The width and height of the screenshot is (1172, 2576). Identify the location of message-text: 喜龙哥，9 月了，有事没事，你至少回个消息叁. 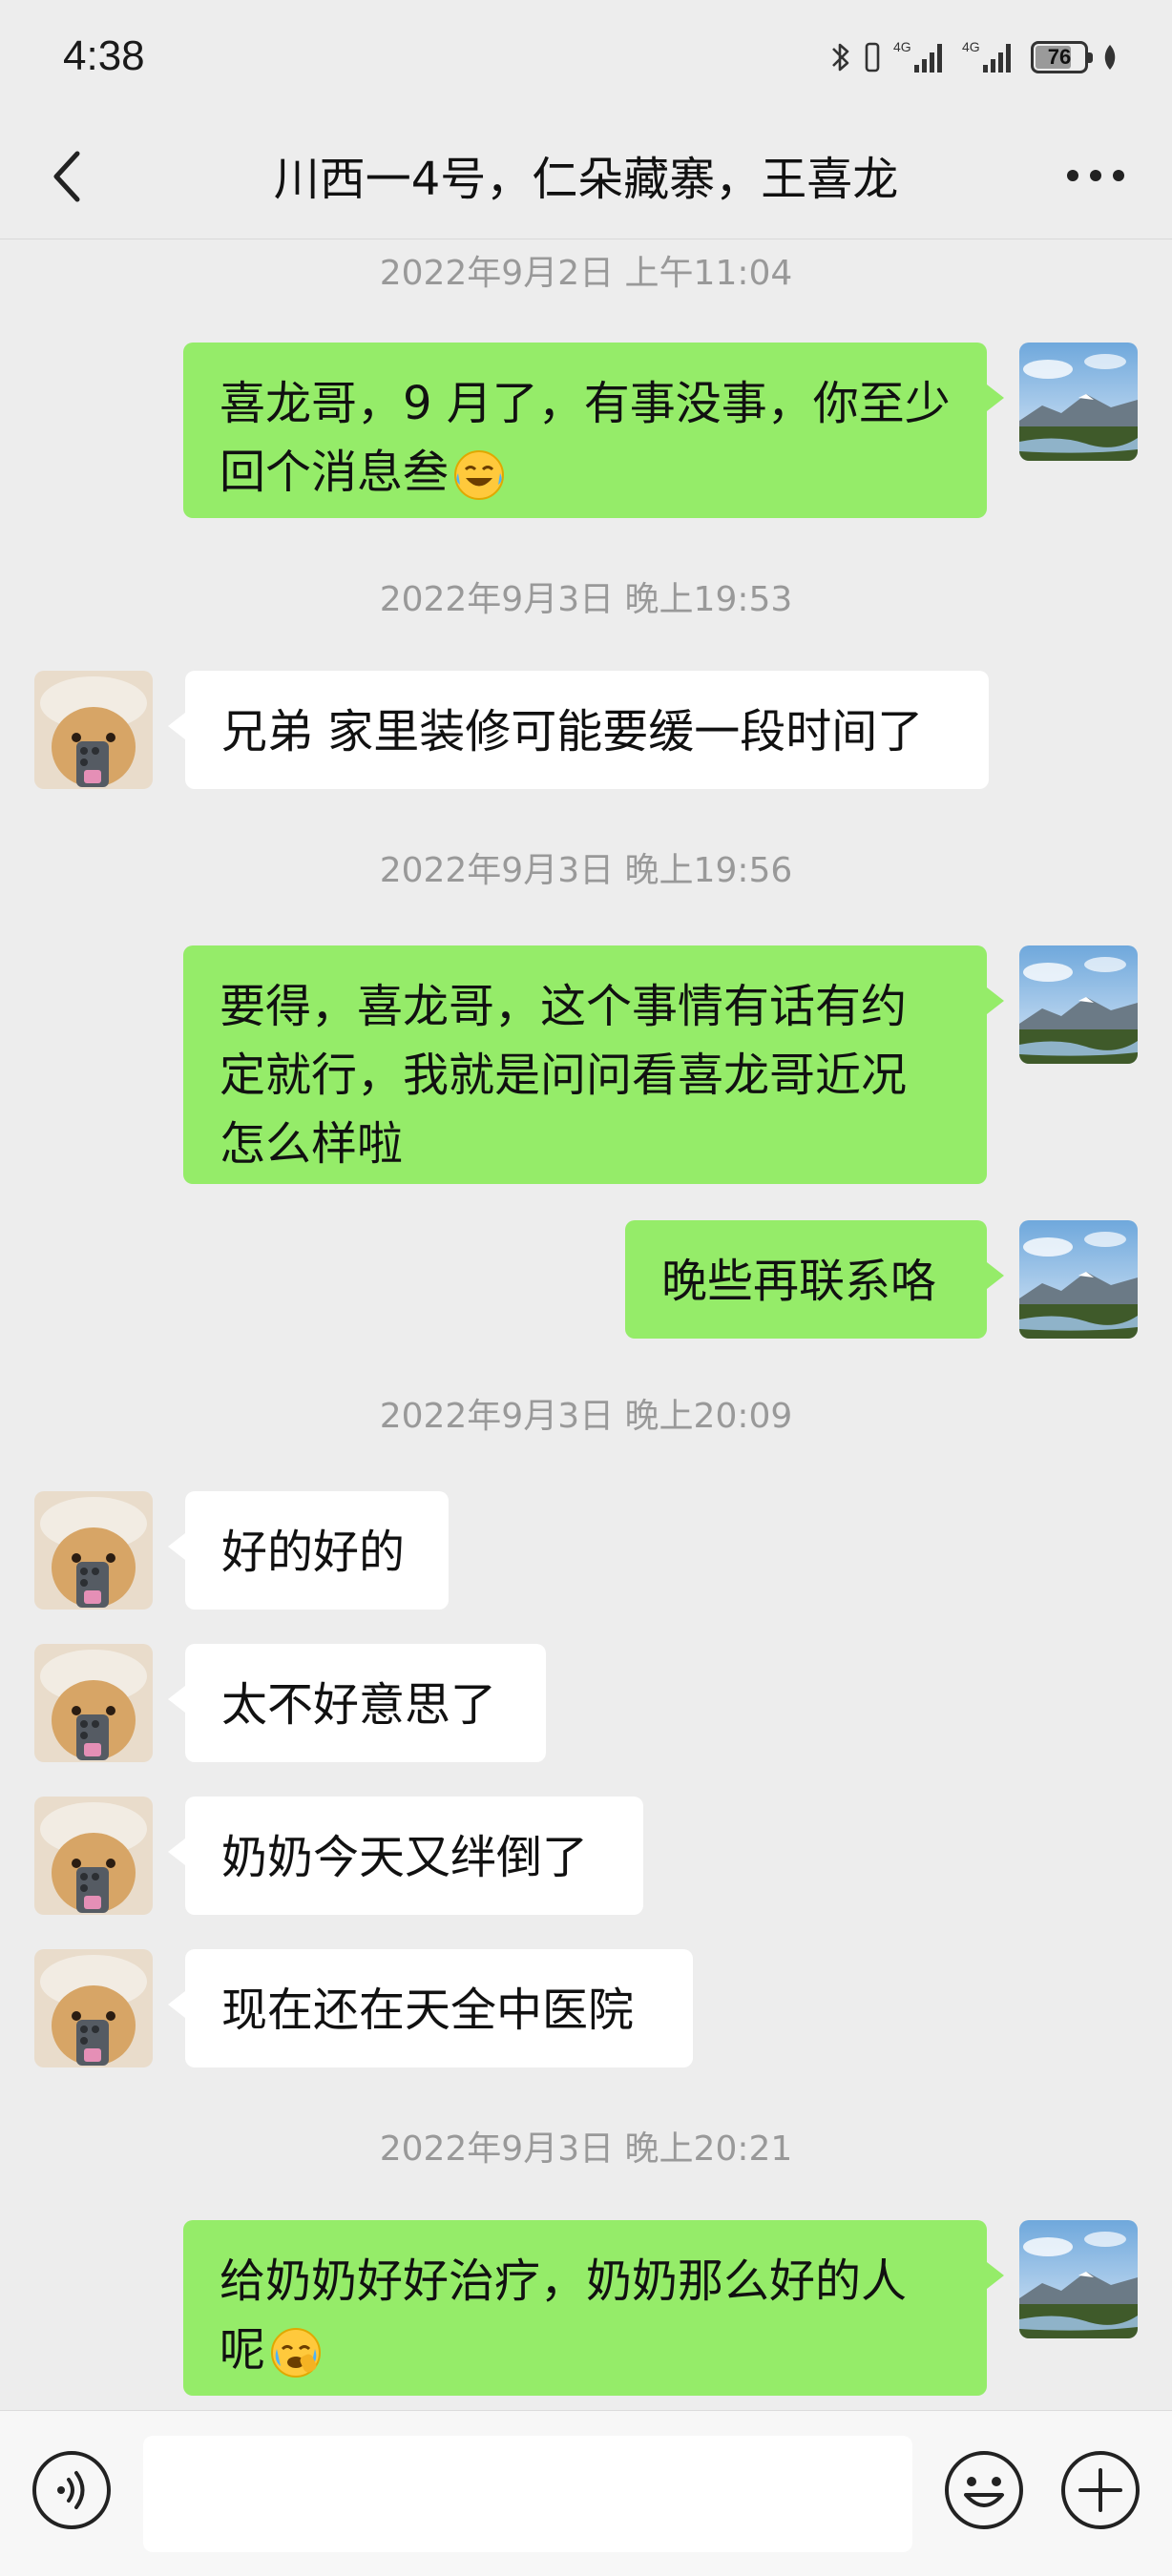
(585, 438).